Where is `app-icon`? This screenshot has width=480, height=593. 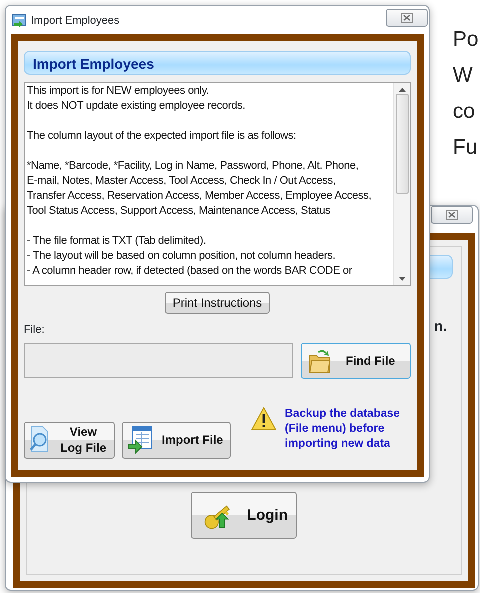 app-icon is located at coordinates (19, 21).